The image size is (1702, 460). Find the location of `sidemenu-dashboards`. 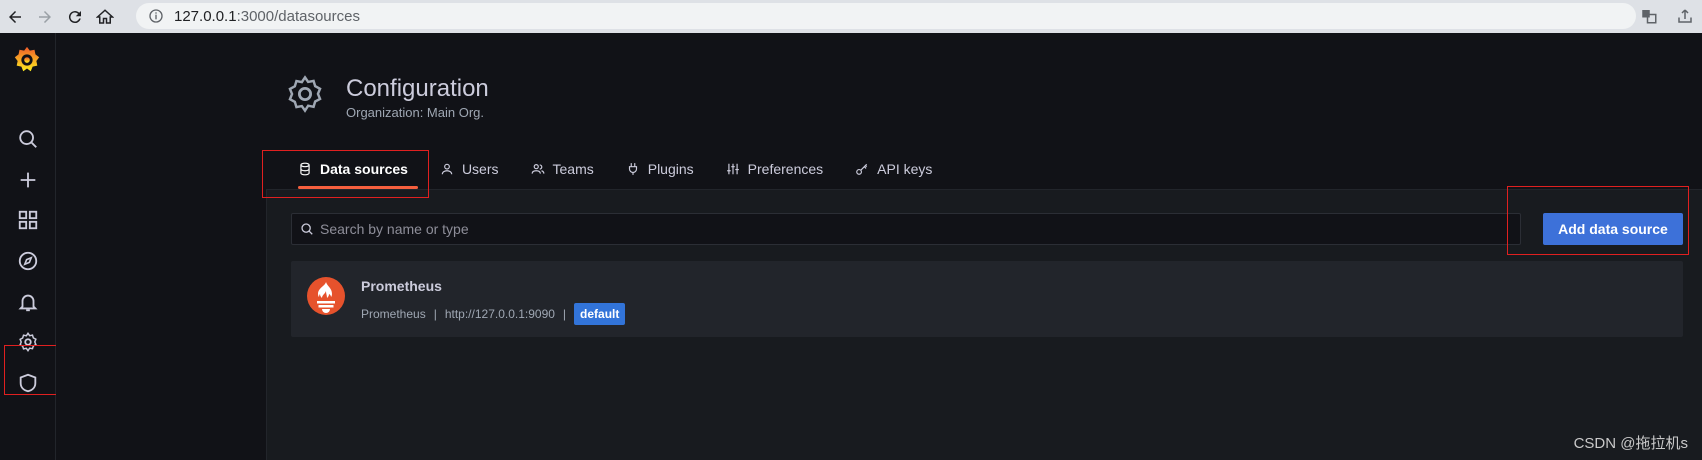

sidemenu-dashboards is located at coordinates (28, 220).